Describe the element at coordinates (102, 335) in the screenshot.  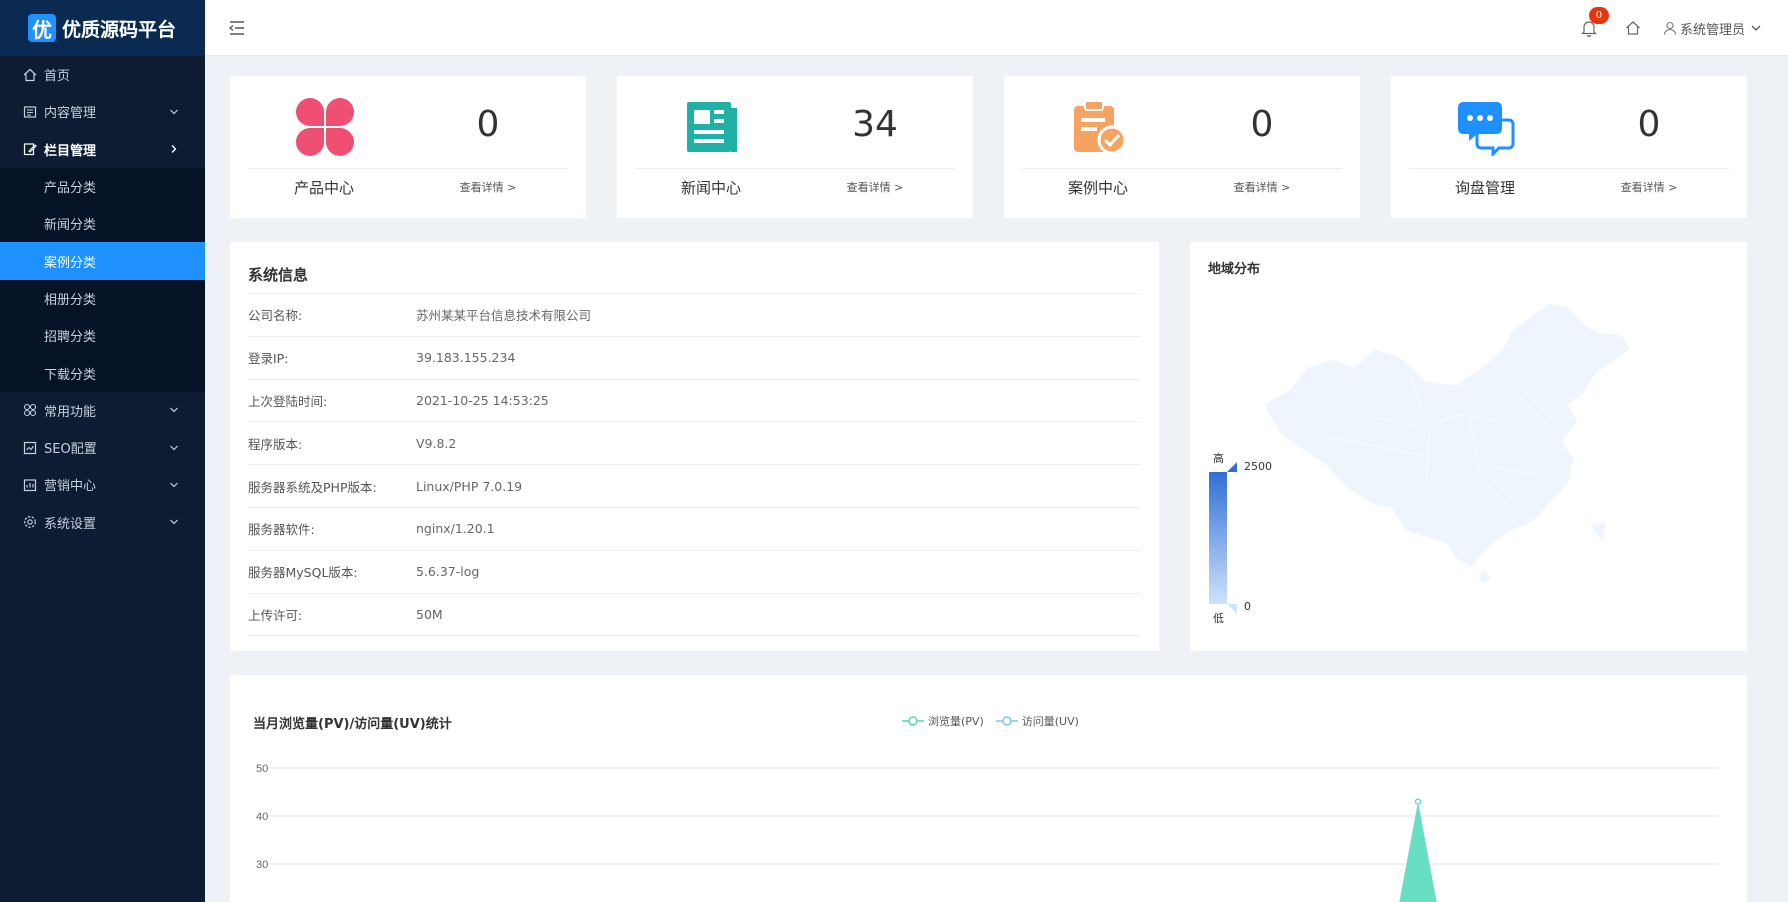
I see `sidebar-subitem-recruit-category: 招聘分类` at that location.